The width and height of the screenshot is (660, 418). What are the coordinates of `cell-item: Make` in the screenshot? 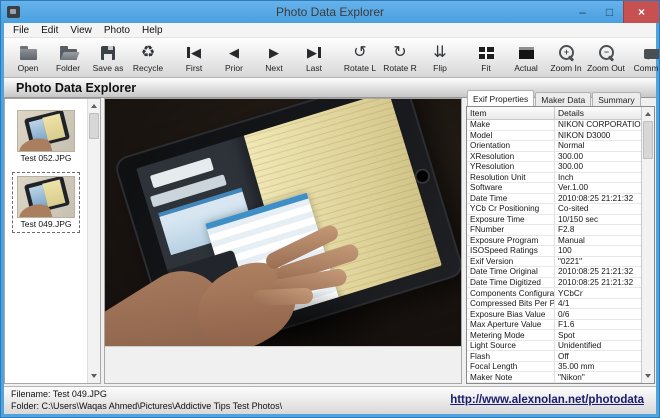 It's located at (511, 125).